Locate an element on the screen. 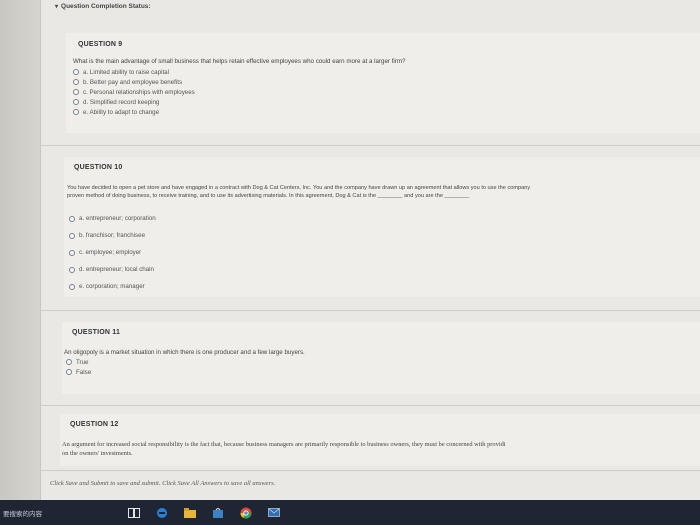  choice-true: True is located at coordinates (78, 362).